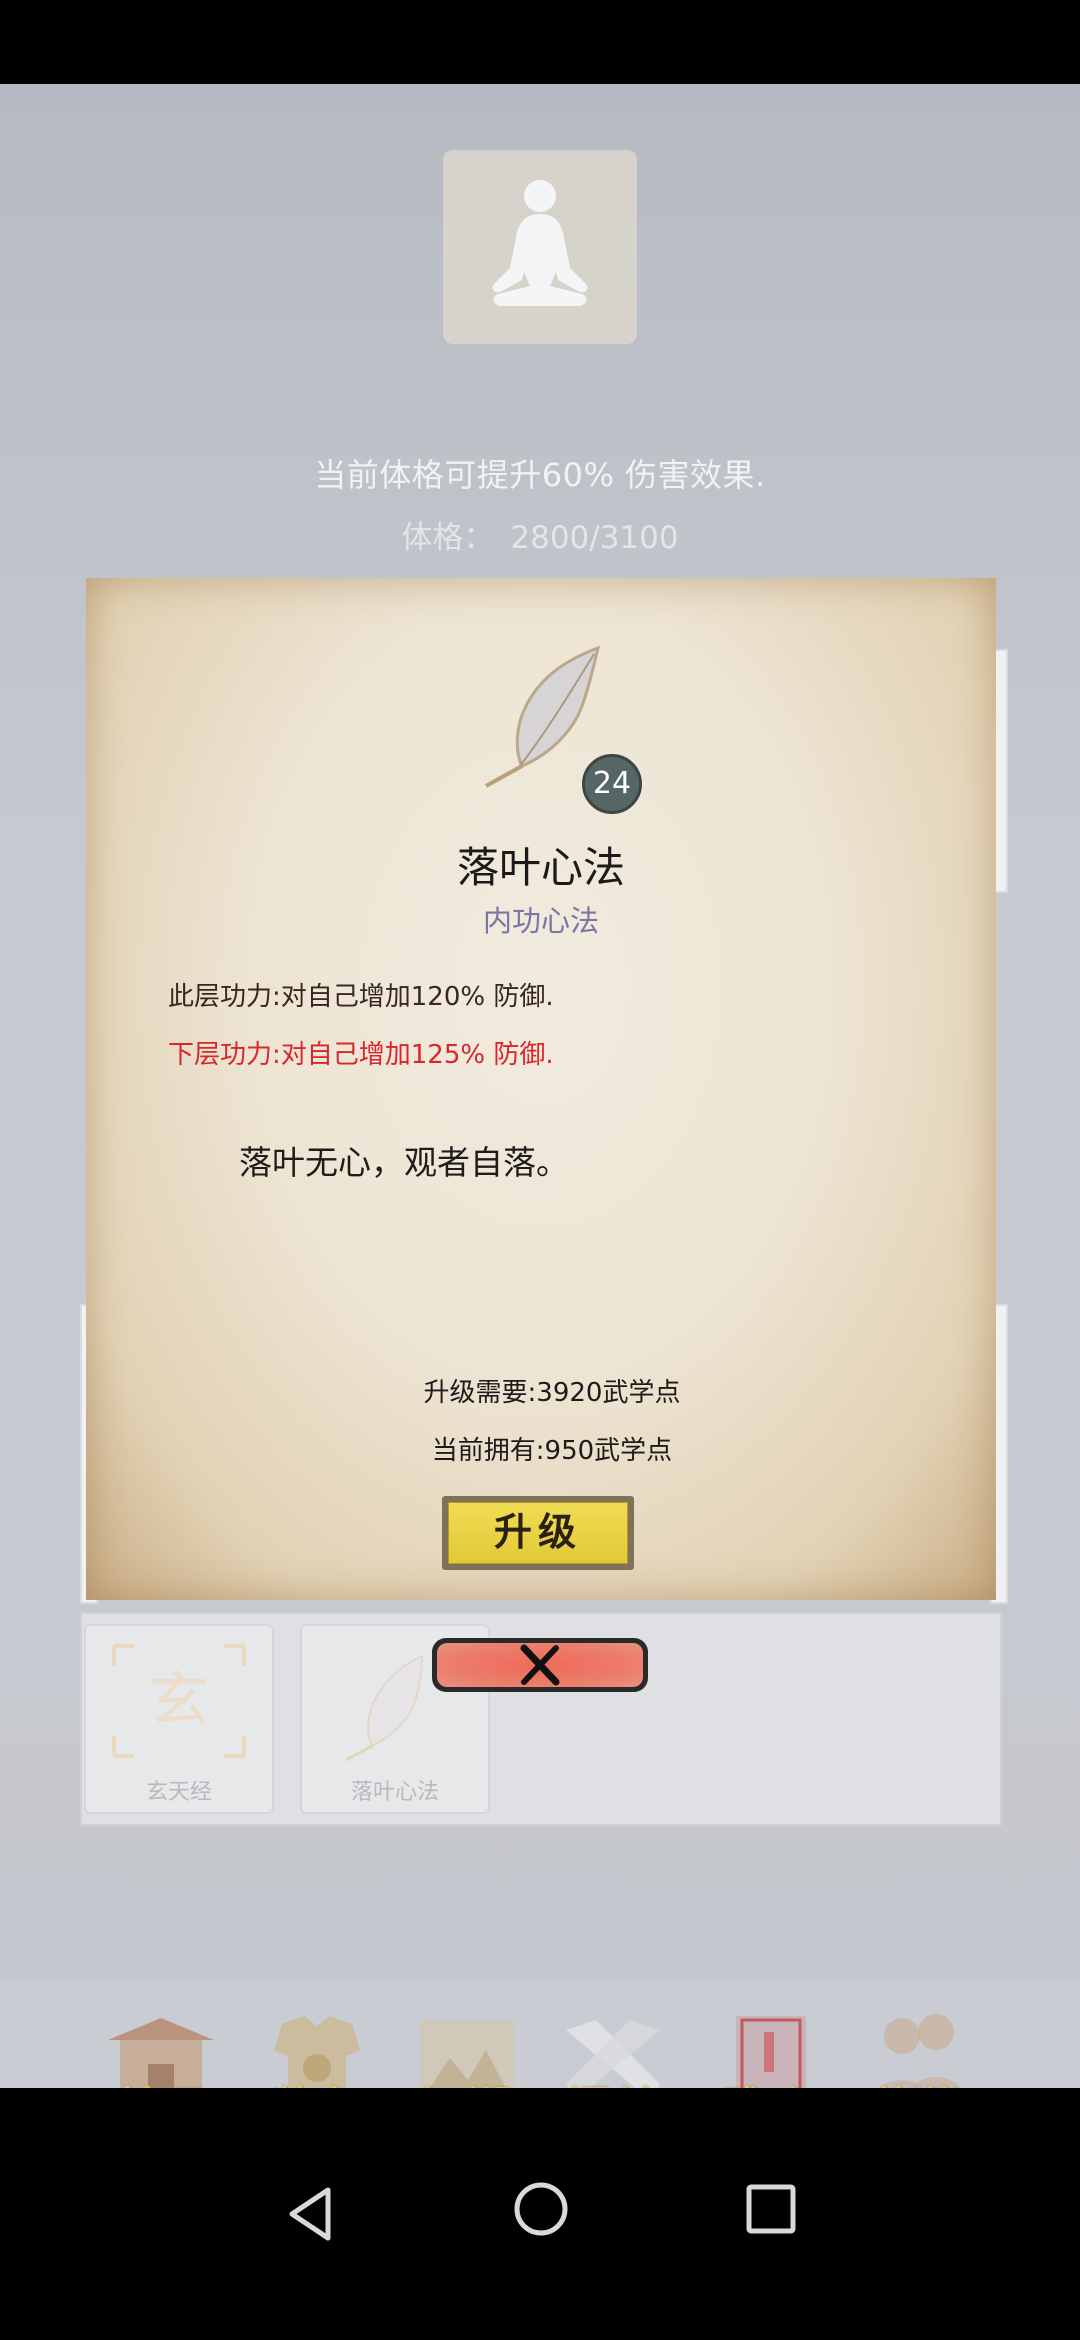 The image size is (1080, 2340). I want to click on physique-bonus-text: 当前体格可提升60% 伤害效果., so click(540, 475).